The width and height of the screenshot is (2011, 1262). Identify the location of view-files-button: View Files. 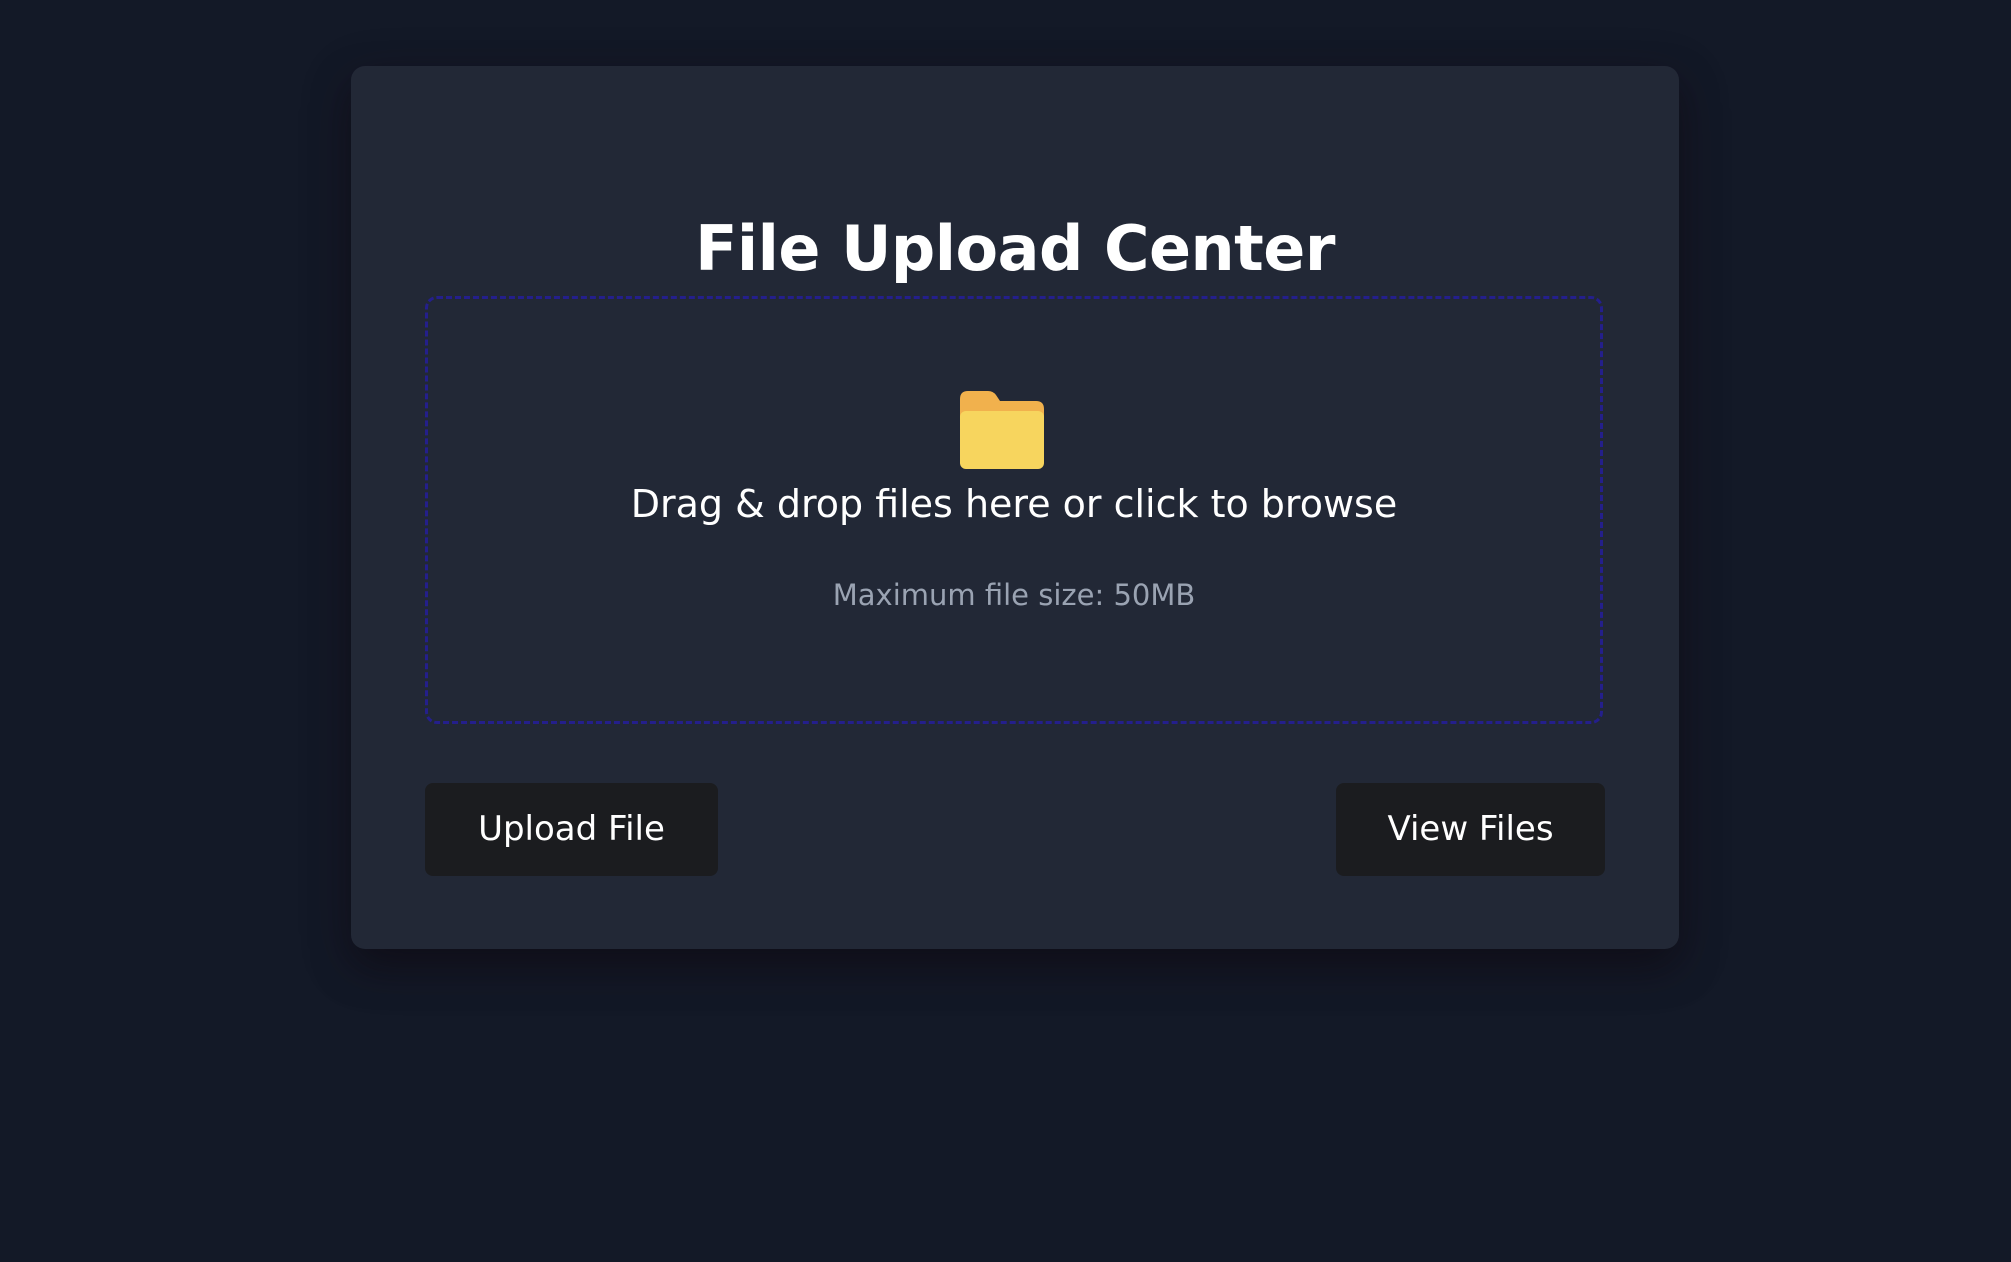
(1470, 829).